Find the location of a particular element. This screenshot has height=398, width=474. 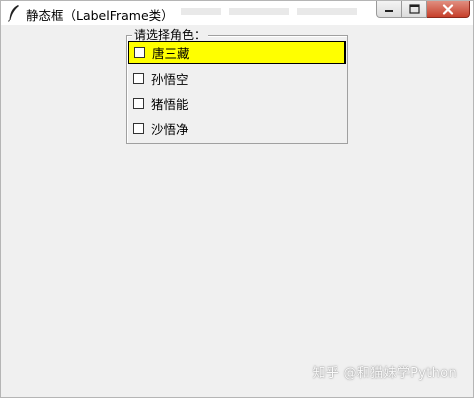

feather-icon is located at coordinates (13, 13).